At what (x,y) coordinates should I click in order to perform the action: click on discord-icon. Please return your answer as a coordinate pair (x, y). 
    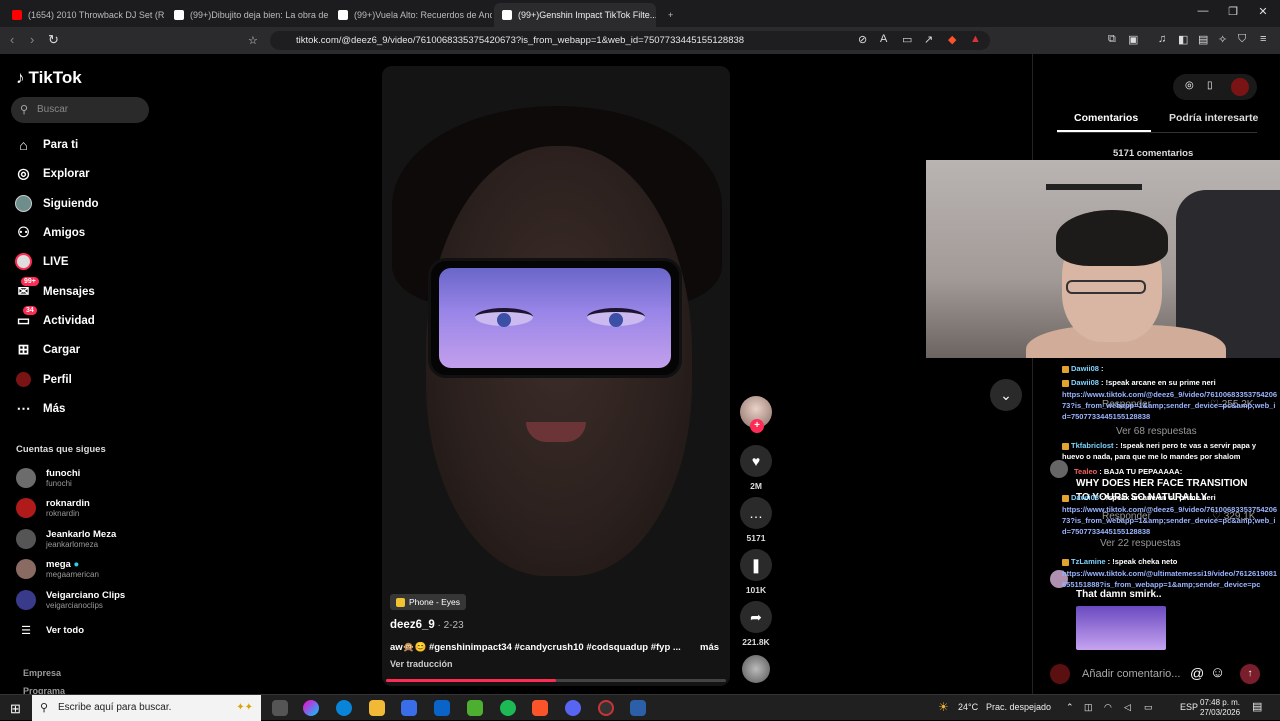
    Looking at the image, I should click on (573, 708).